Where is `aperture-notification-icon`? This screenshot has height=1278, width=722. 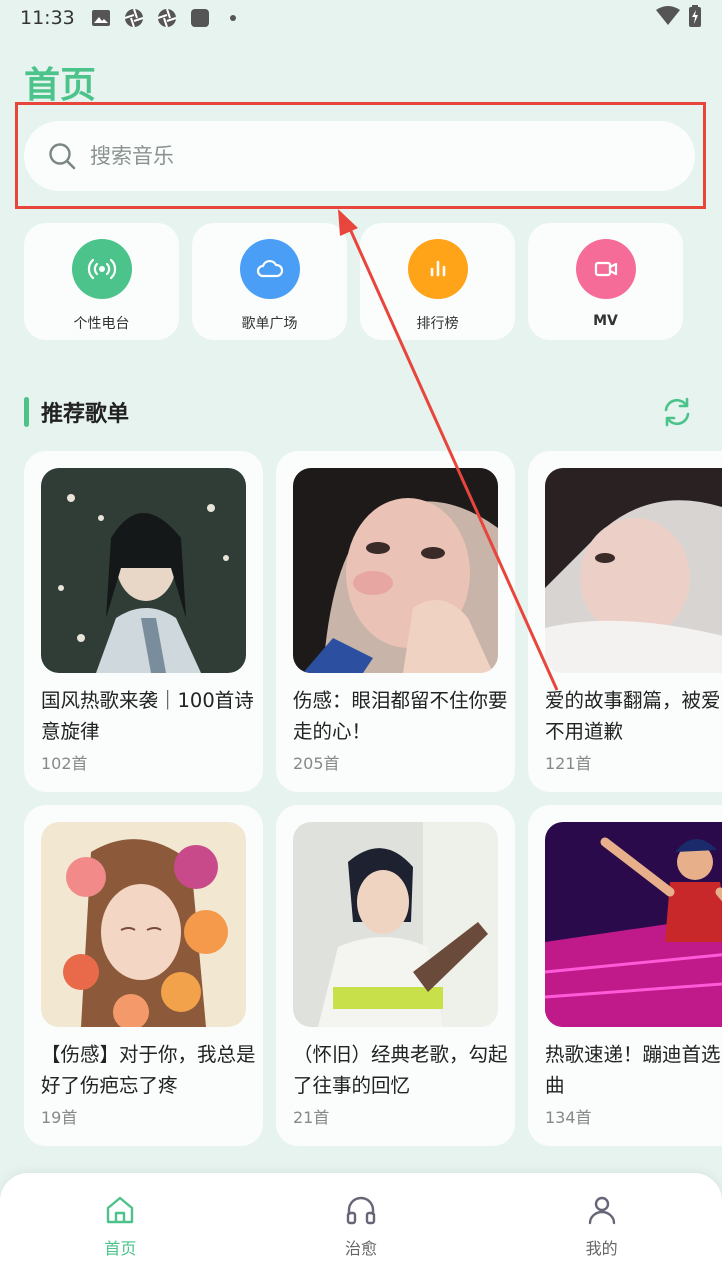 aperture-notification-icon is located at coordinates (134, 18).